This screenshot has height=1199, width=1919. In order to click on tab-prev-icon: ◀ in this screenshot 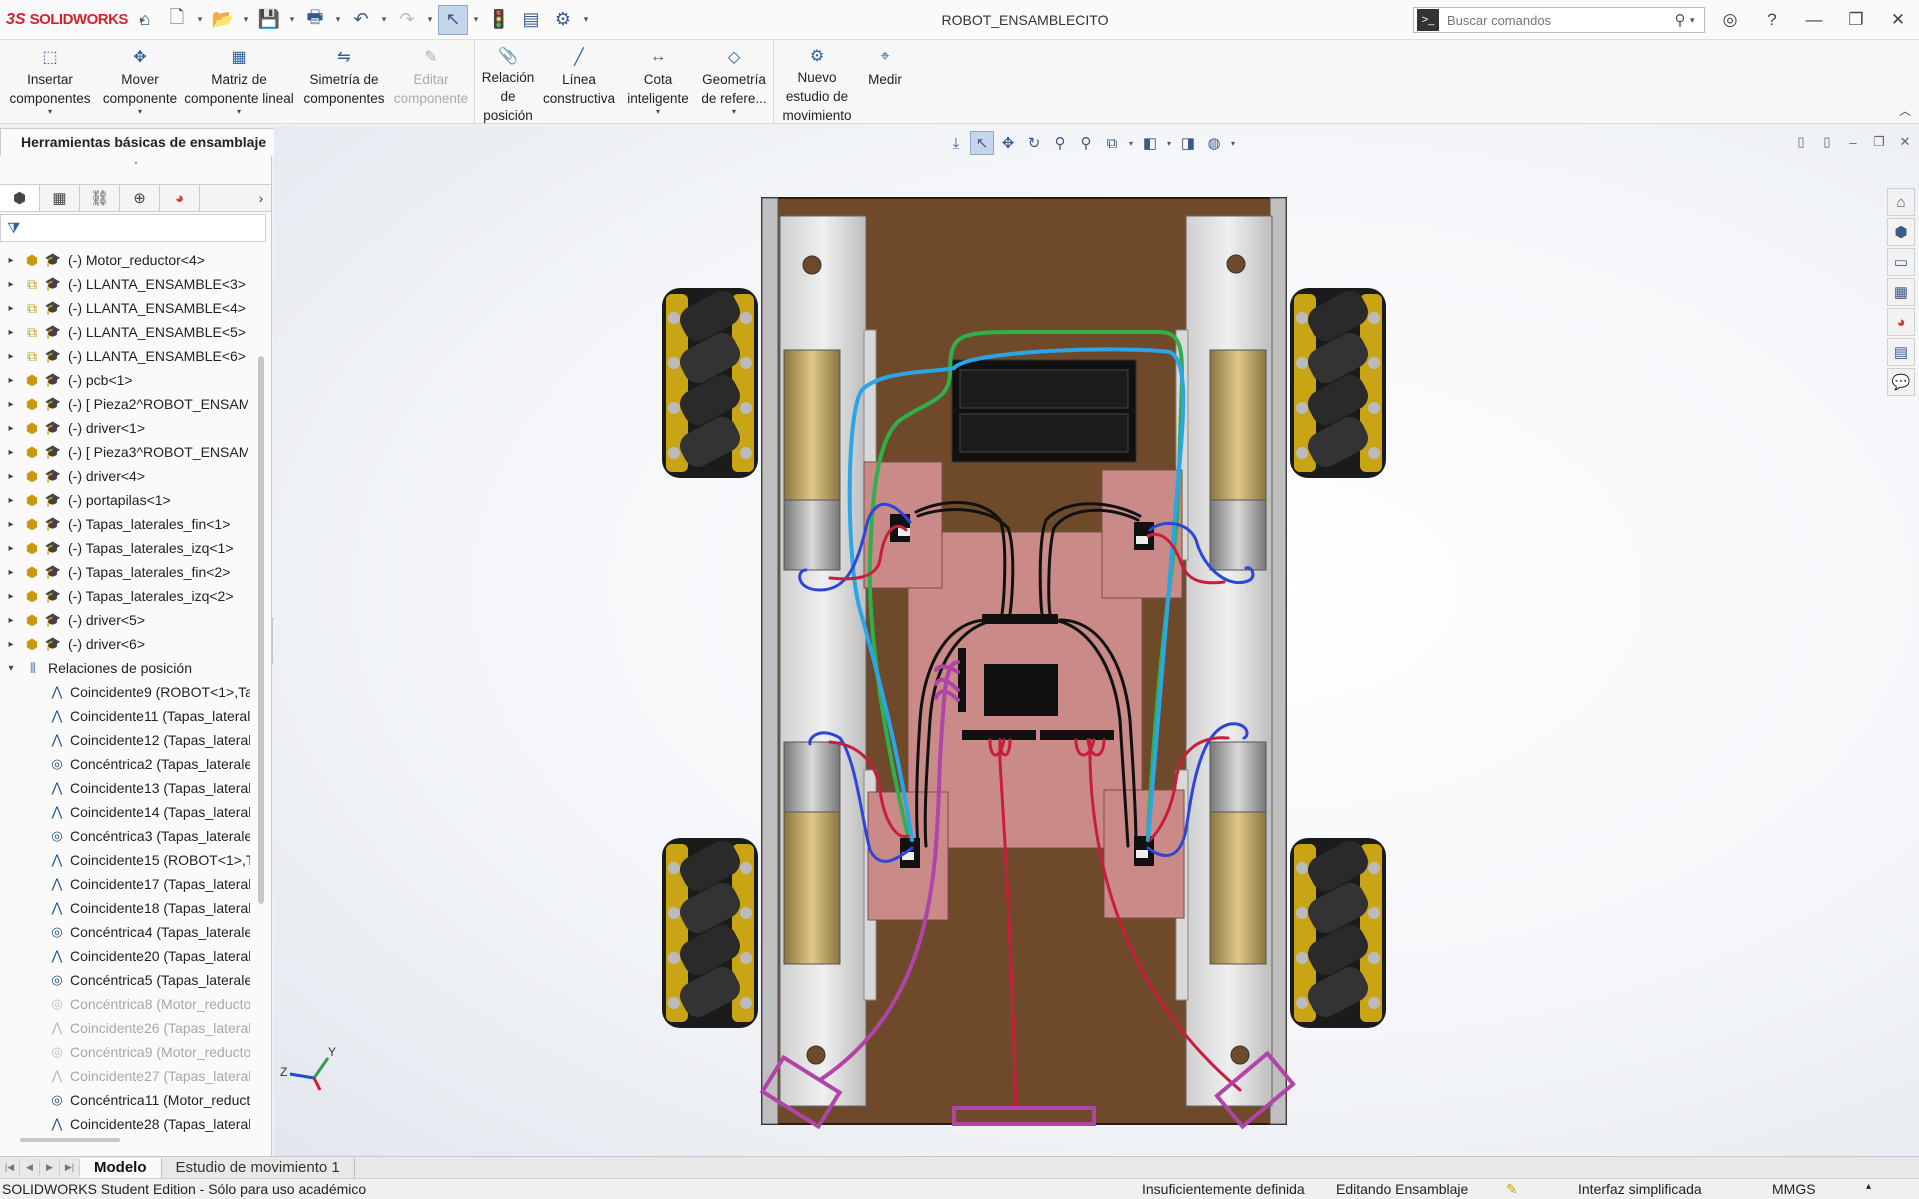, I will do `click(30, 1167)`.